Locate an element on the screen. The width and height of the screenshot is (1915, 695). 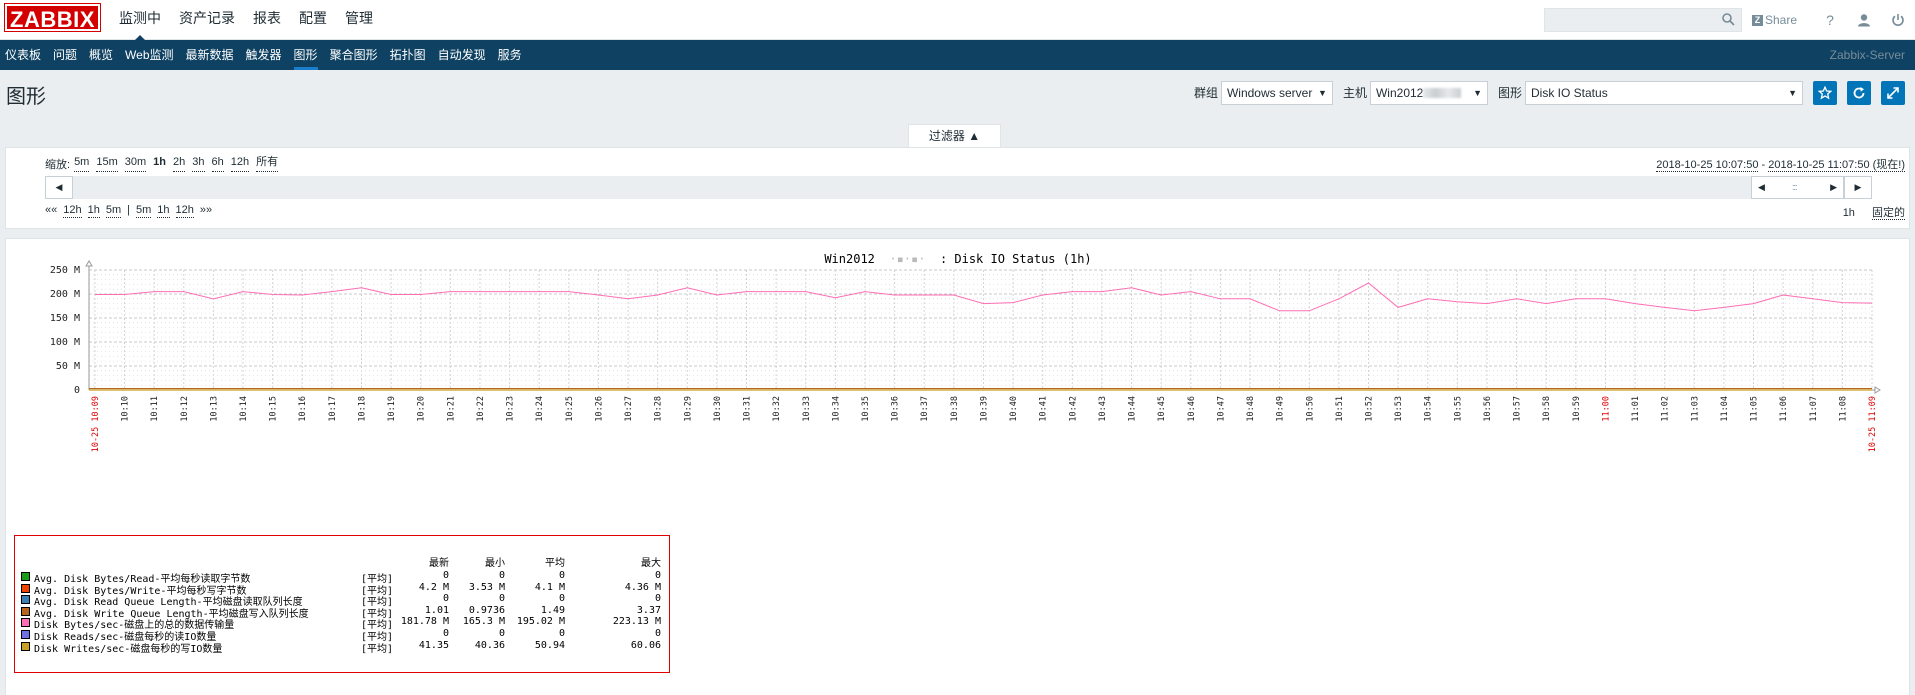
subnav-screens: 聚合图形 is located at coordinates (354, 55).